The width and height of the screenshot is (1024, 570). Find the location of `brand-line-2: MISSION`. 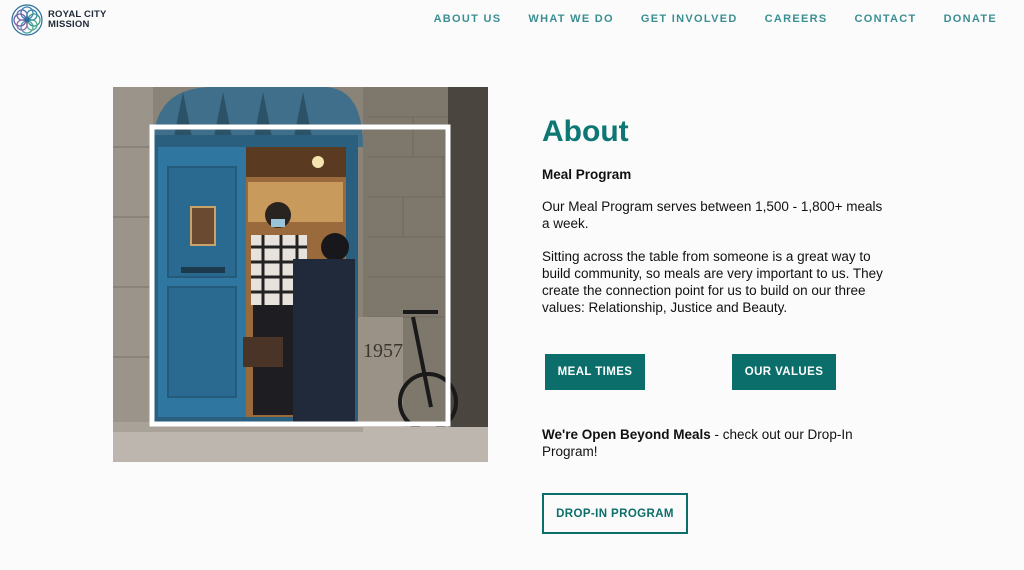

brand-line-2: MISSION is located at coordinates (69, 24).